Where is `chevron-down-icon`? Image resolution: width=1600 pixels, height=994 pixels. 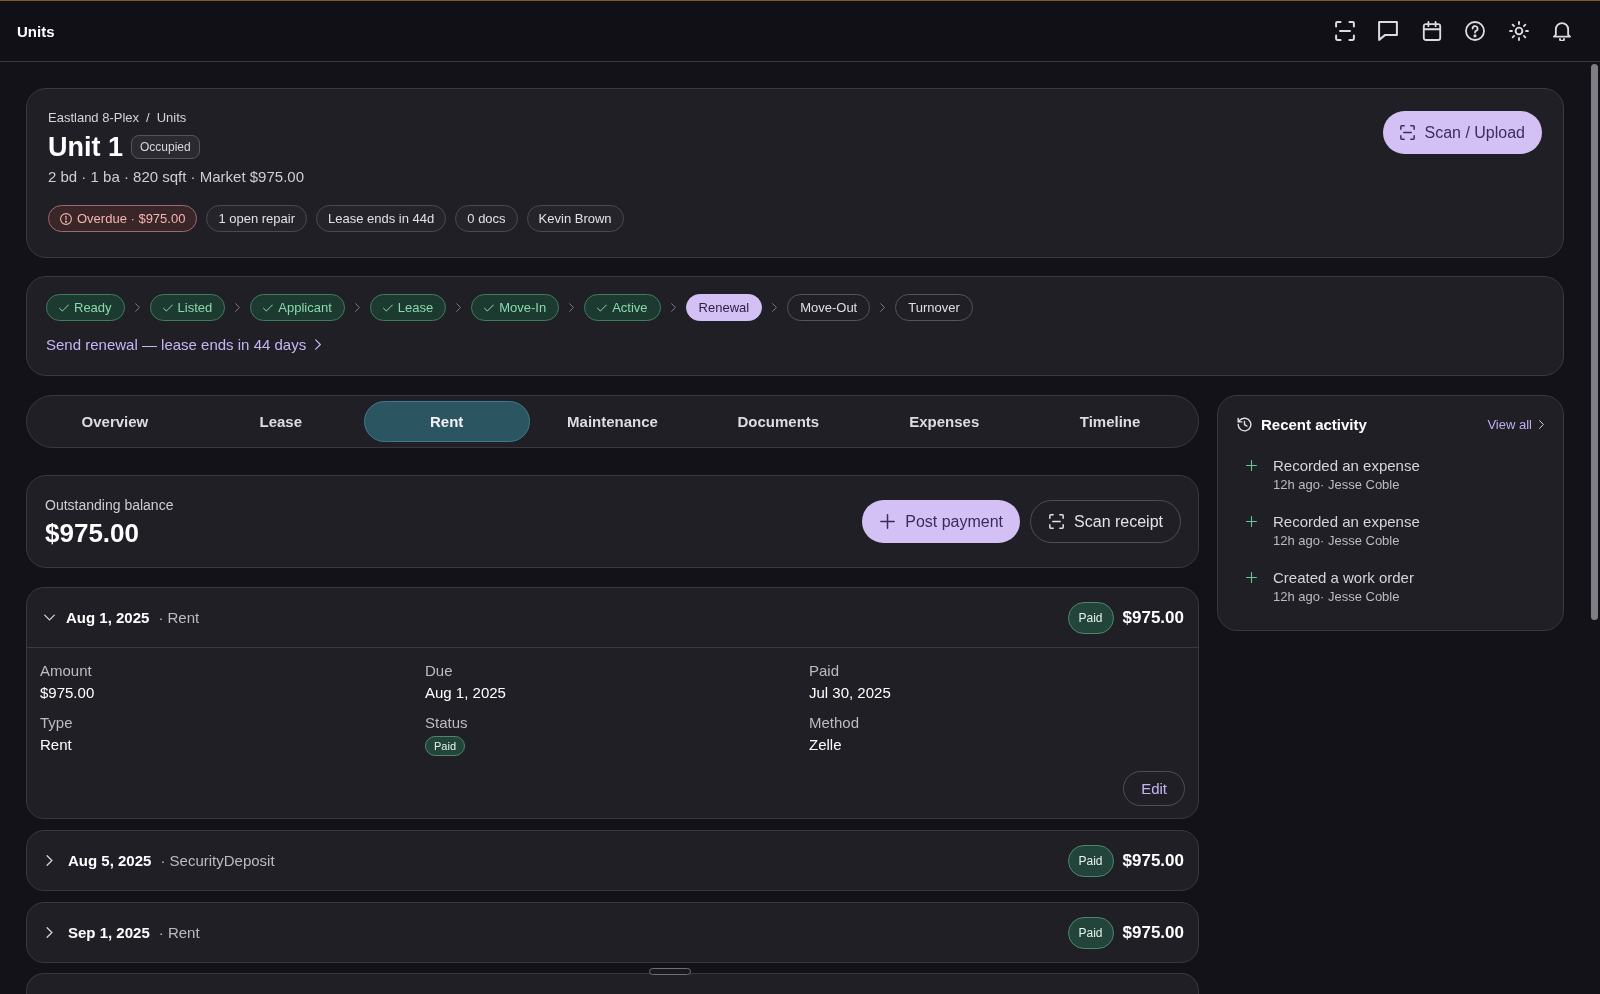
chevron-down-icon is located at coordinates (49, 617).